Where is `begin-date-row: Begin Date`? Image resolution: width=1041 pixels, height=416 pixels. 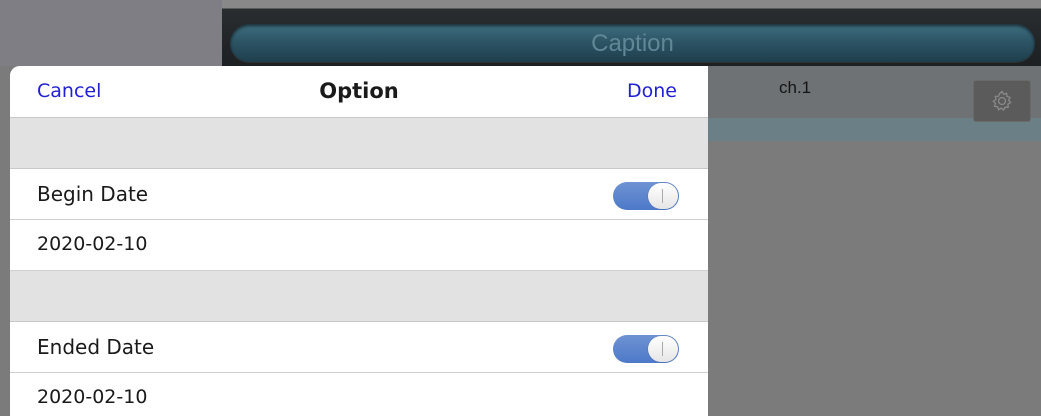 begin-date-row: Begin Date is located at coordinates (359, 194).